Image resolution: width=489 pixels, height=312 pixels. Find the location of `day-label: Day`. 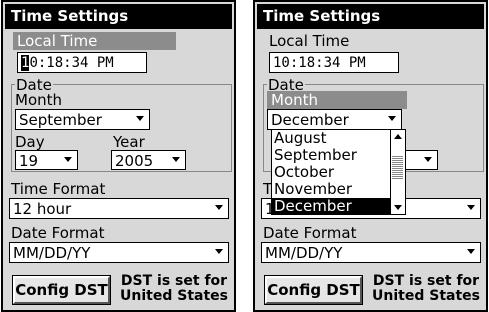

day-label: Day is located at coordinates (30, 142).